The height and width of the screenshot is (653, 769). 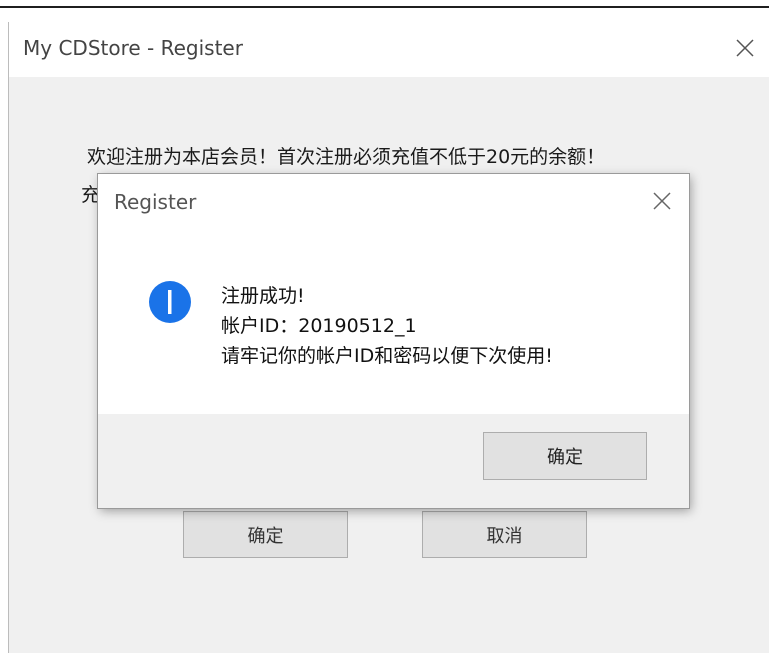 What do you see at coordinates (155, 202) in the screenshot?
I see `dialog-title: Register` at bounding box center [155, 202].